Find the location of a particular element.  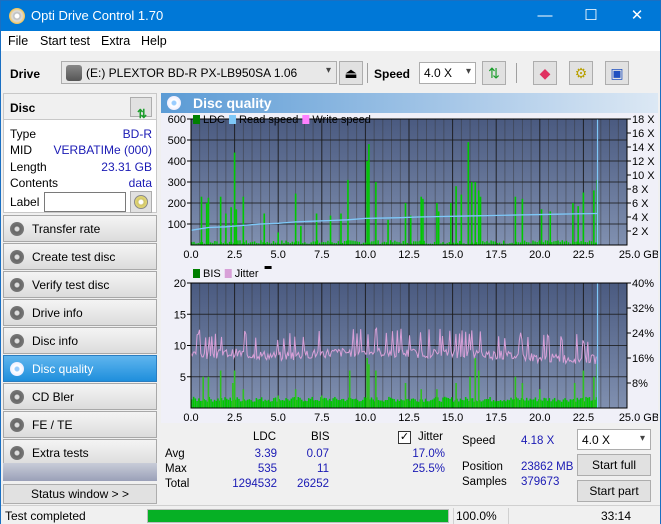

start-part-button: Start part is located at coordinates (614, 491).